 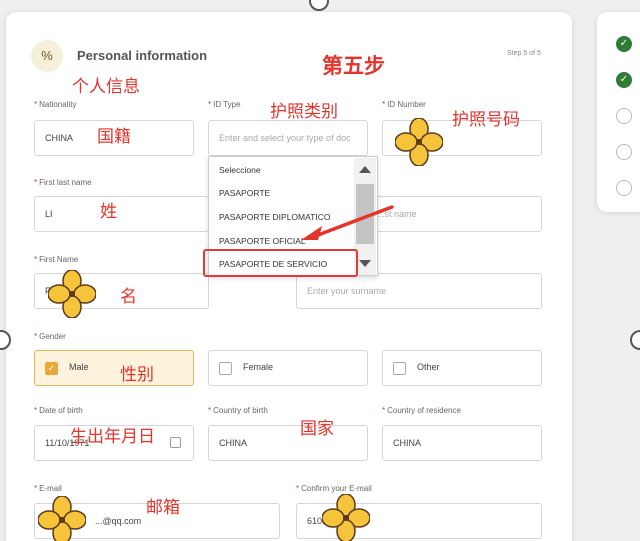 I want to click on annotation-gender: 性别, so click(x=137, y=375).